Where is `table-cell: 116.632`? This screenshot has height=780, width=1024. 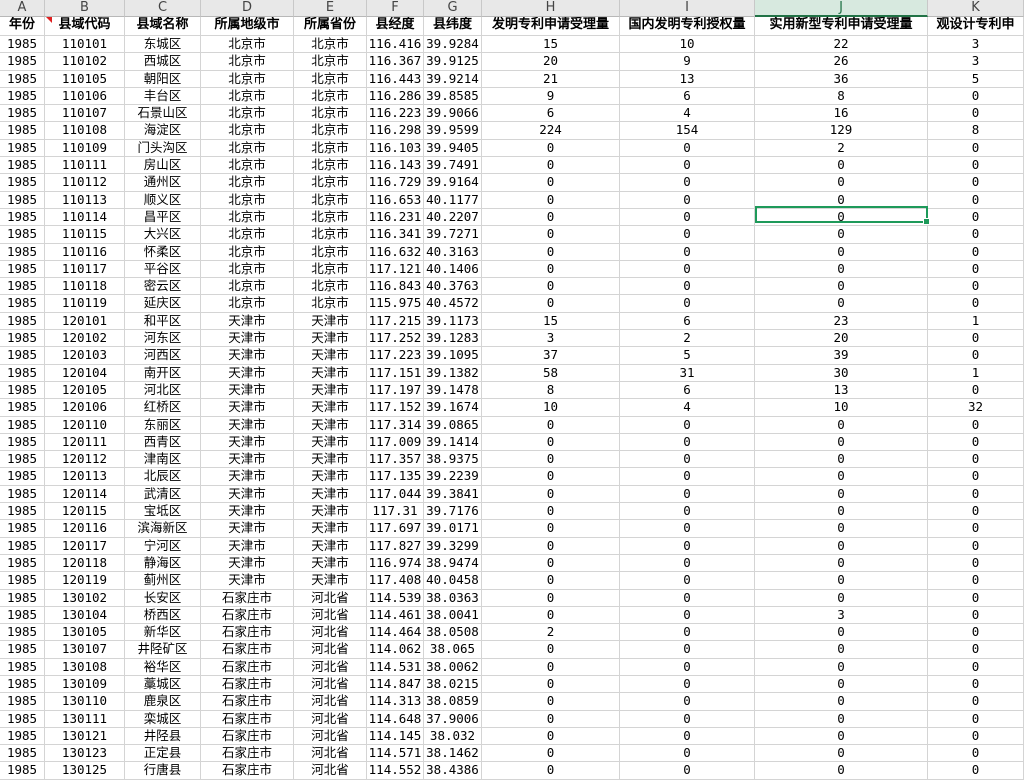
table-cell: 116.632 is located at coordinates (395, 252).